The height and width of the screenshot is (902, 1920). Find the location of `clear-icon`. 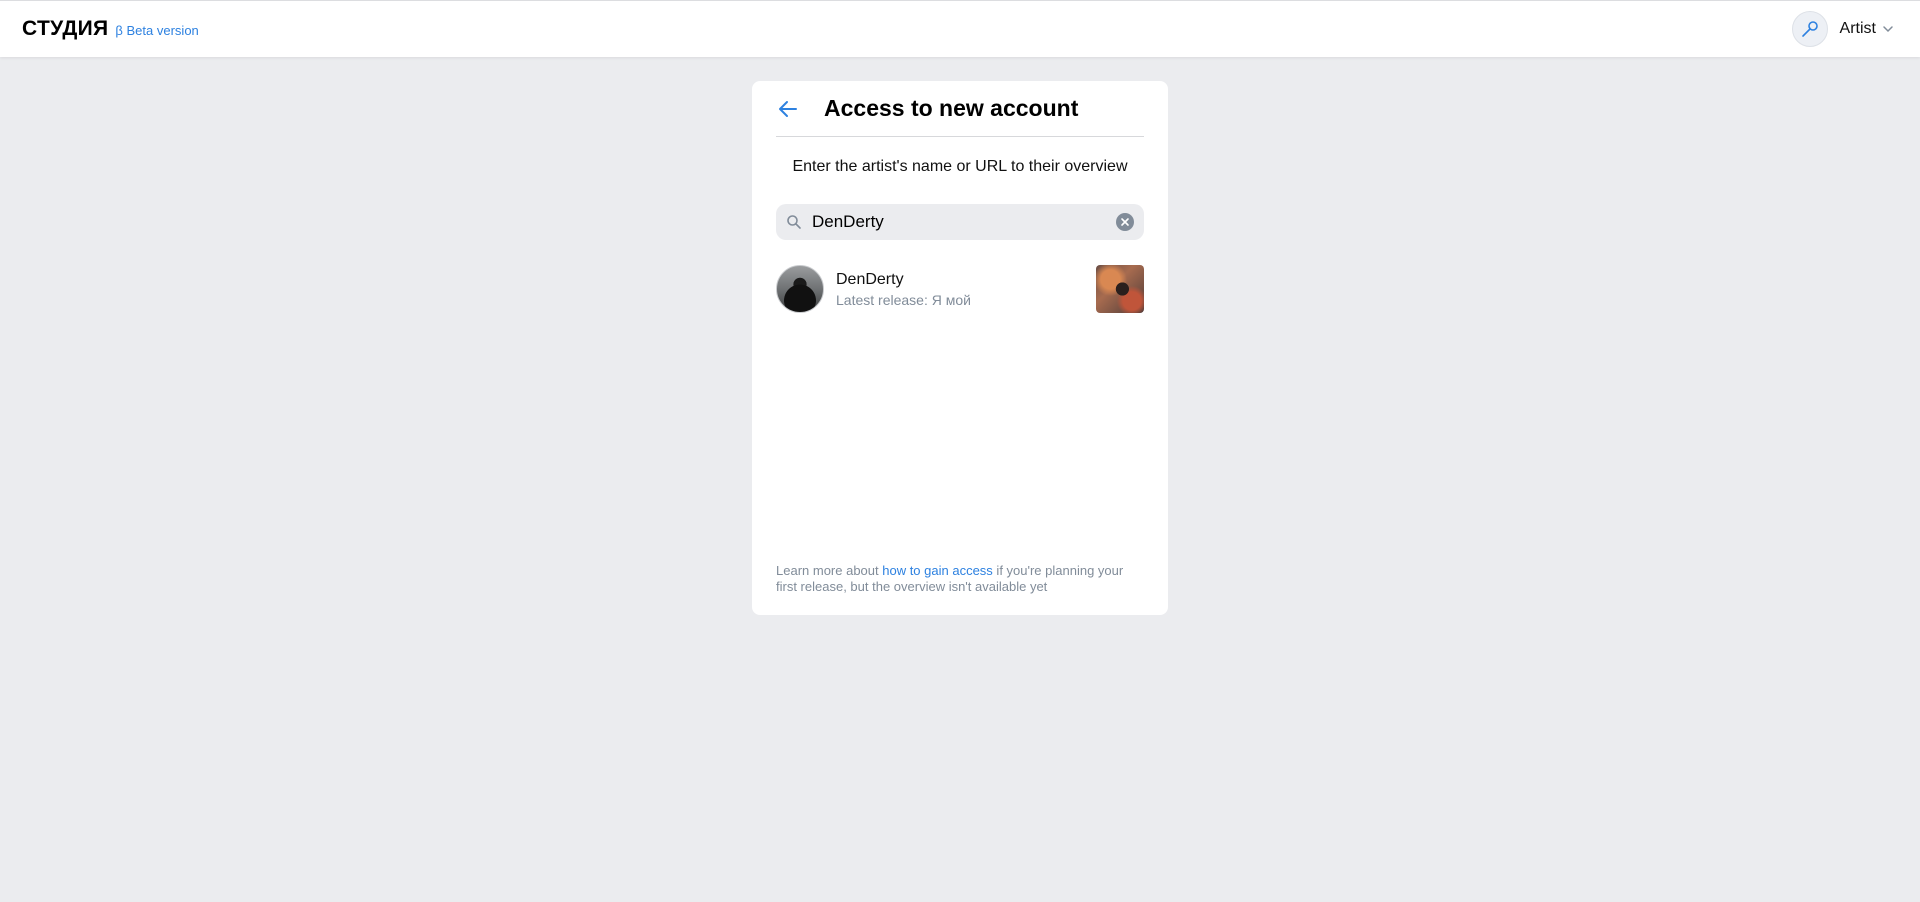

clear-icon is located at coordinates (1125, 222).